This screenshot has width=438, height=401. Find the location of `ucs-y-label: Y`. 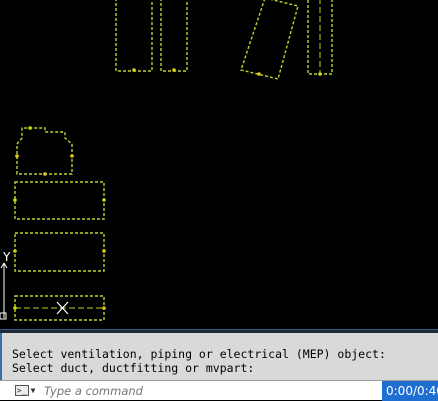

ucs-y-label: Y is located at coordinates (6, 257).